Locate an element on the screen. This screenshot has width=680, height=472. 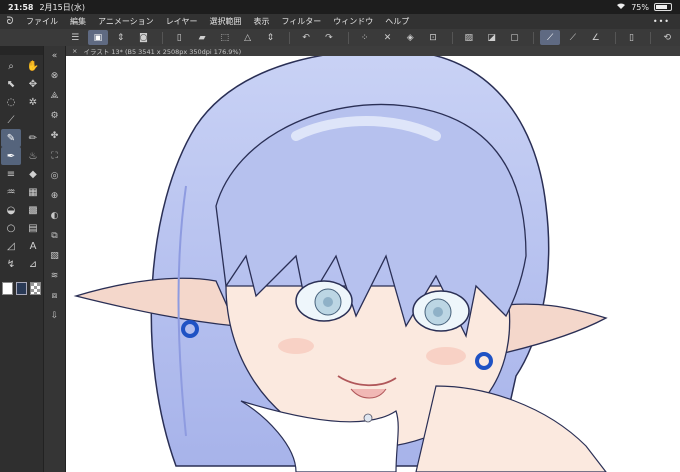
collapse-icon: « is located at coordinates (54, 56).